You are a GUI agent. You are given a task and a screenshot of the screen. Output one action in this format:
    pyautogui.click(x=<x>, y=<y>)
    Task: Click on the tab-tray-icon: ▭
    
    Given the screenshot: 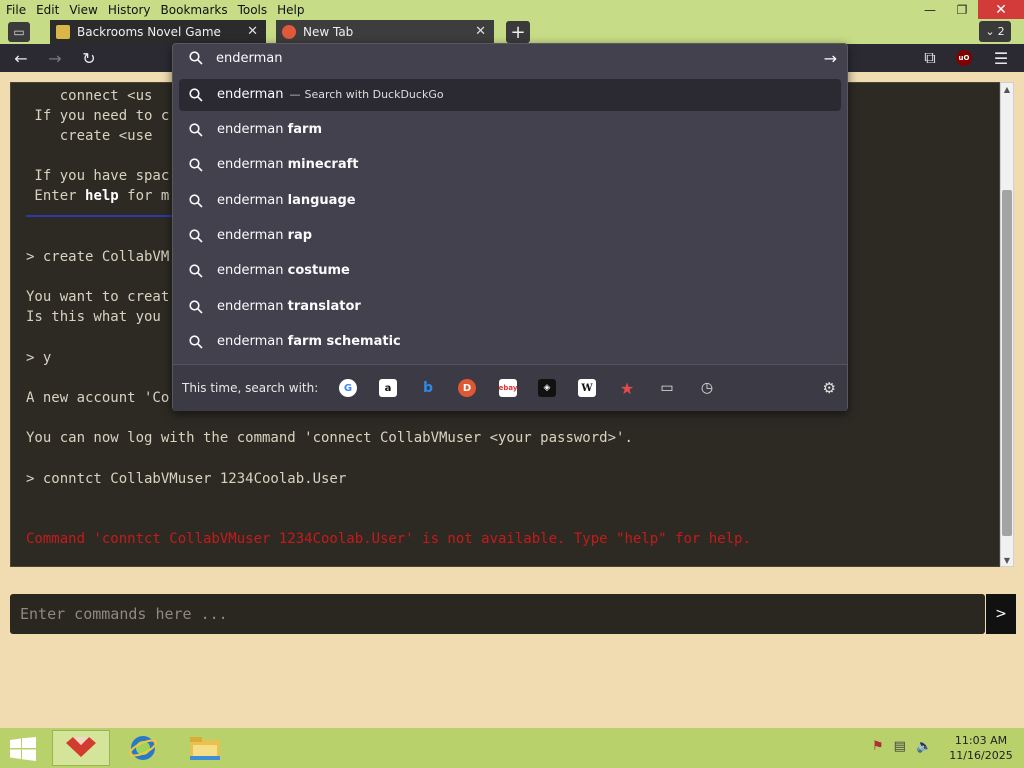 What is the action you would take?
    pyautogui.click(x=19, y=32)
    